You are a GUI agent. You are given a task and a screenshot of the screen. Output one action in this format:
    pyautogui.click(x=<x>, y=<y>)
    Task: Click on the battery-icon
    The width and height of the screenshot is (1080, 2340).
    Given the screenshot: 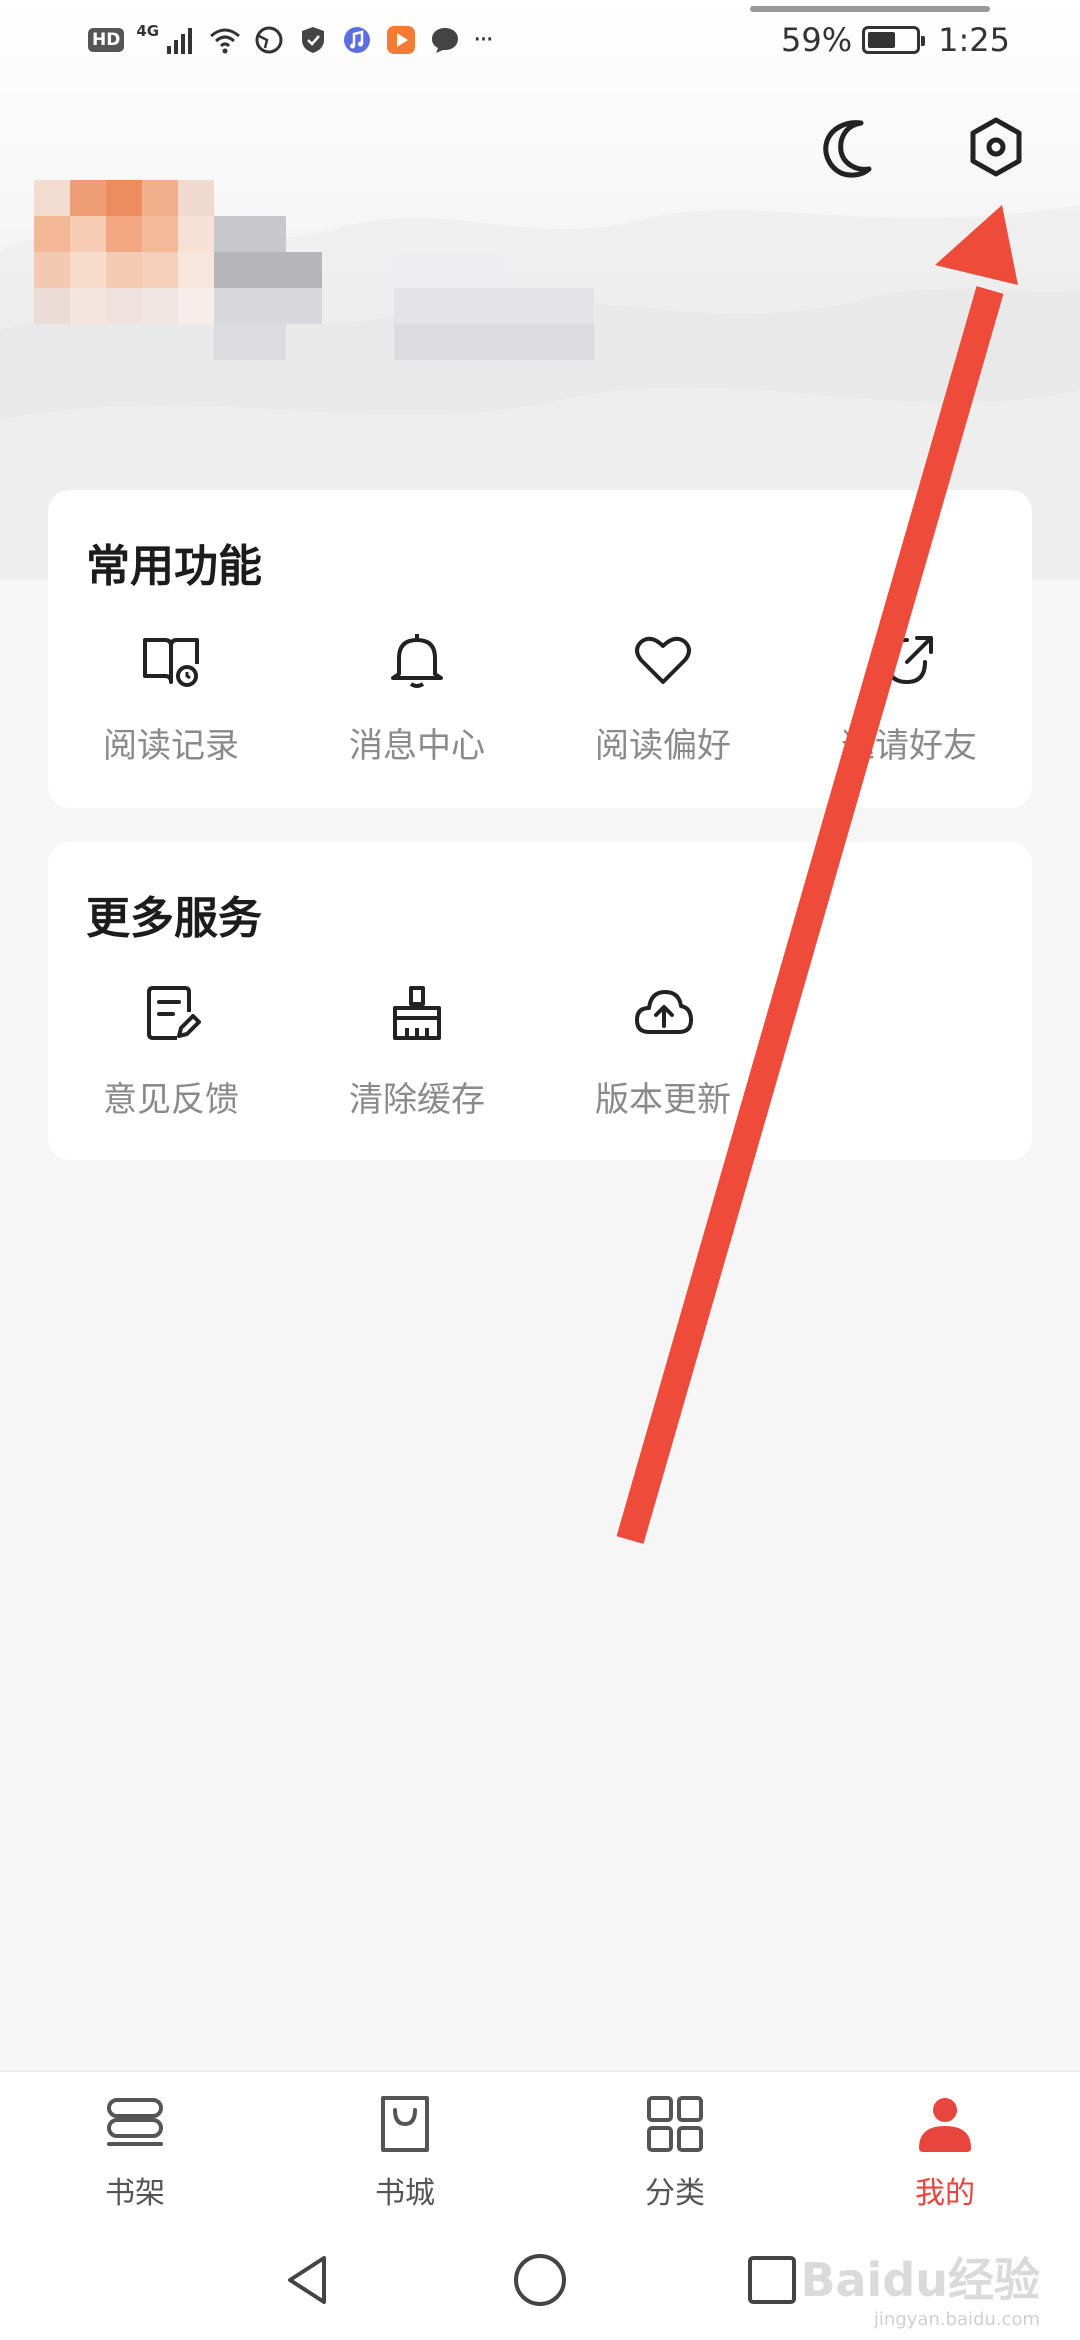 What is the action you would take?
    pyautogui.click(x=894, y=40)
    